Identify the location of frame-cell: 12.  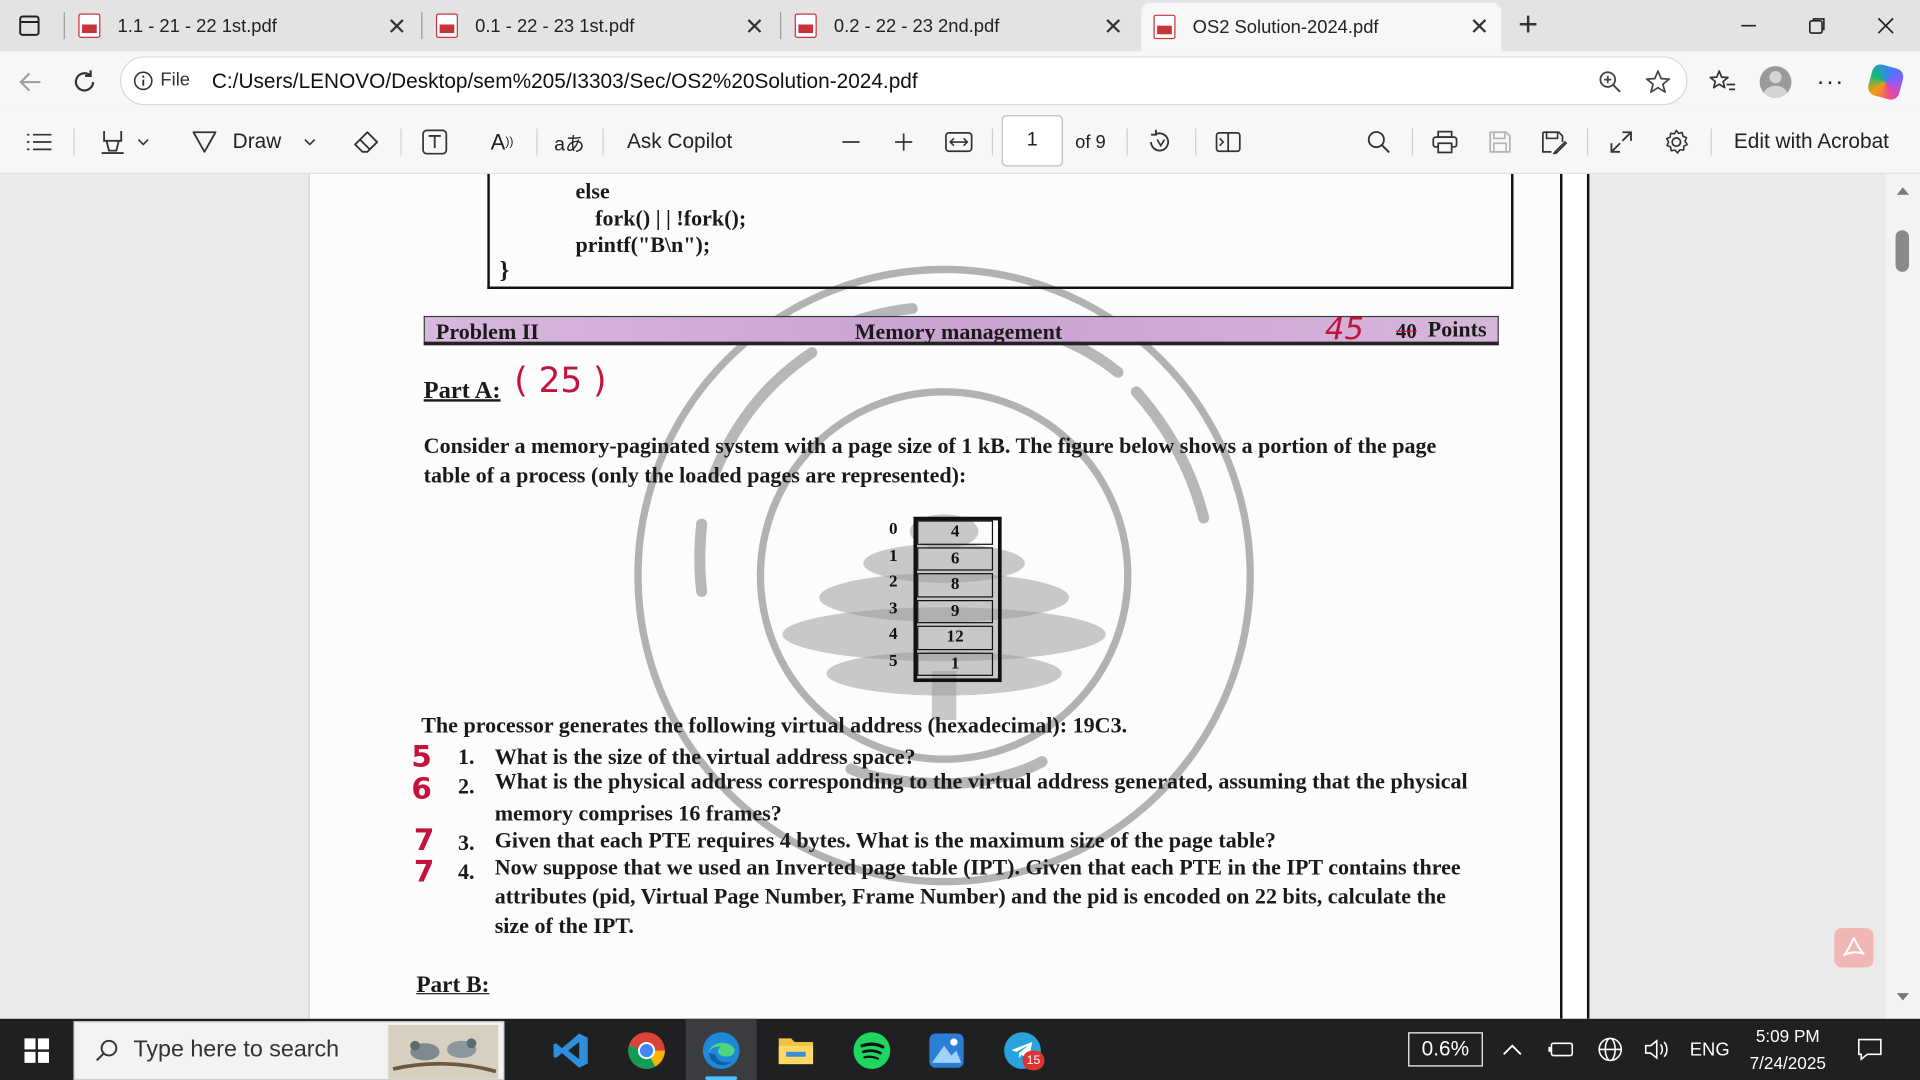
(955, 637).